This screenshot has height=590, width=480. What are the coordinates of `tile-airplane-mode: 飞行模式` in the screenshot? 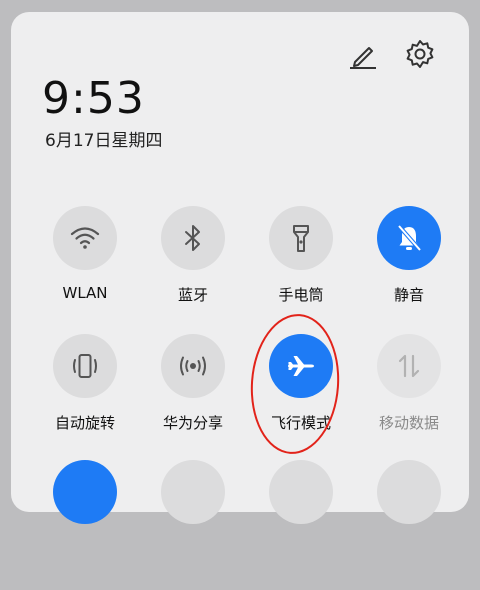 It's located at (301, 399).